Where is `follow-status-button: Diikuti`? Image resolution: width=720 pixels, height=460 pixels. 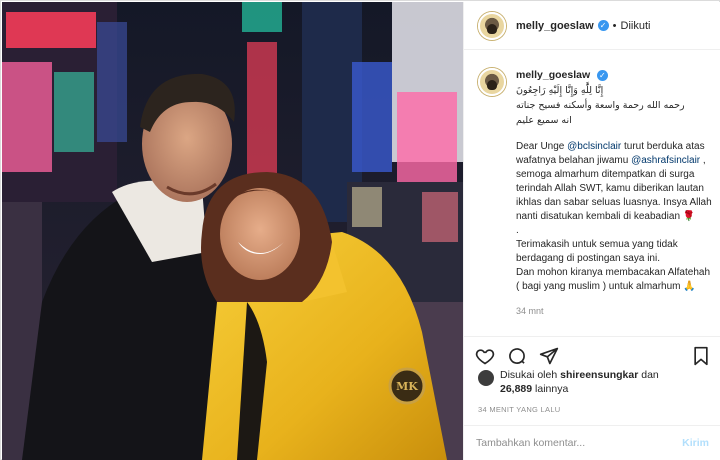 follow-status-button: Diikuti is located at coordinates (636, 26).